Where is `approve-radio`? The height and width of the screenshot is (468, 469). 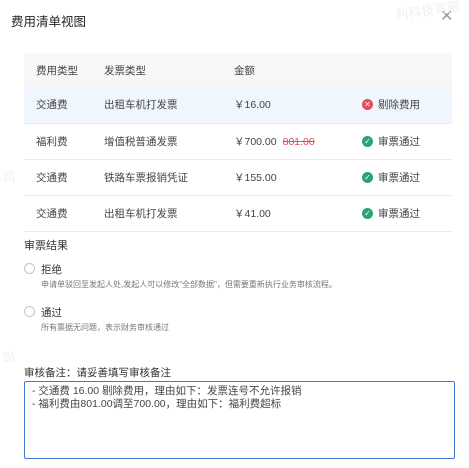
approve-radio is located at coordinates (29, 311).